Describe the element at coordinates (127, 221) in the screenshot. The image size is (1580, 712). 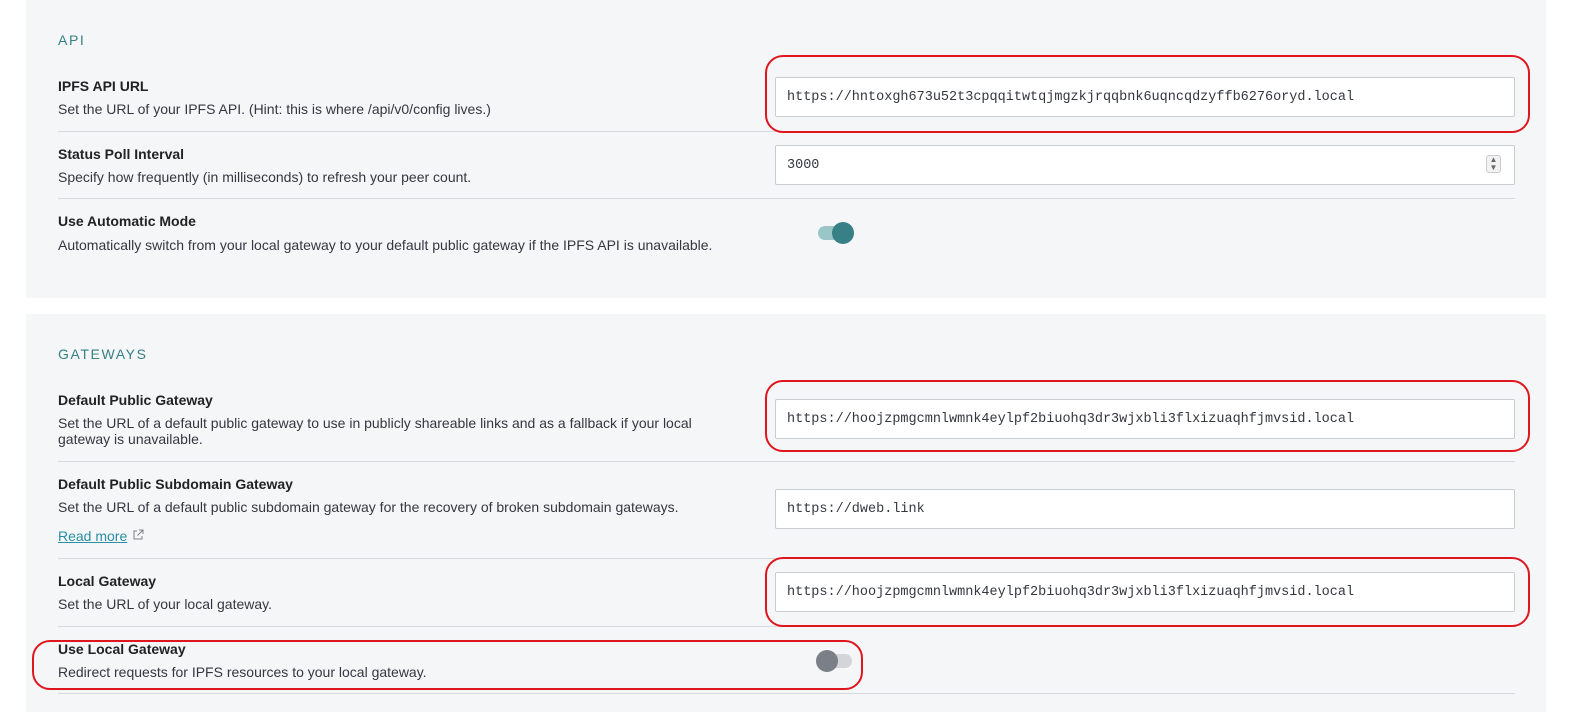
I see `automatic-mode-label: Use Automatic Mode` at that location.